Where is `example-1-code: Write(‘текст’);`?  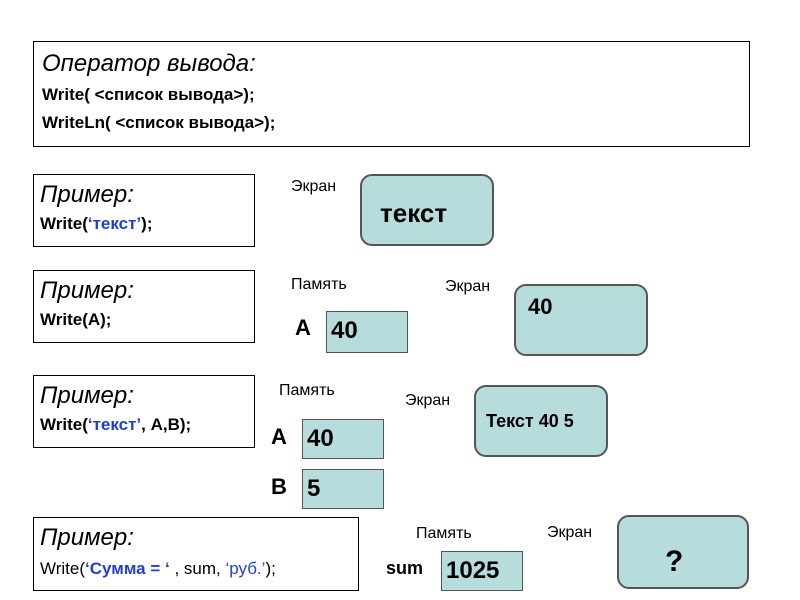 example-1-code: Write(‘текст’); is located at coordinates (96, 223).